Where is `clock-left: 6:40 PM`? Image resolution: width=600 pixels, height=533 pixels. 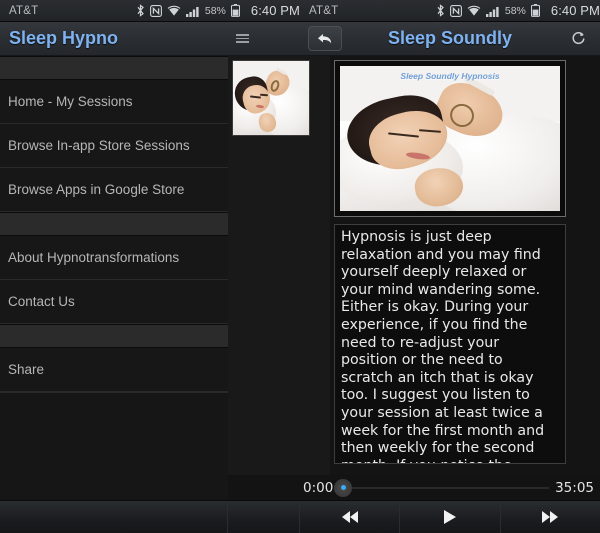
clock-left: 6:40 PM is located at coordinates (275, 10).